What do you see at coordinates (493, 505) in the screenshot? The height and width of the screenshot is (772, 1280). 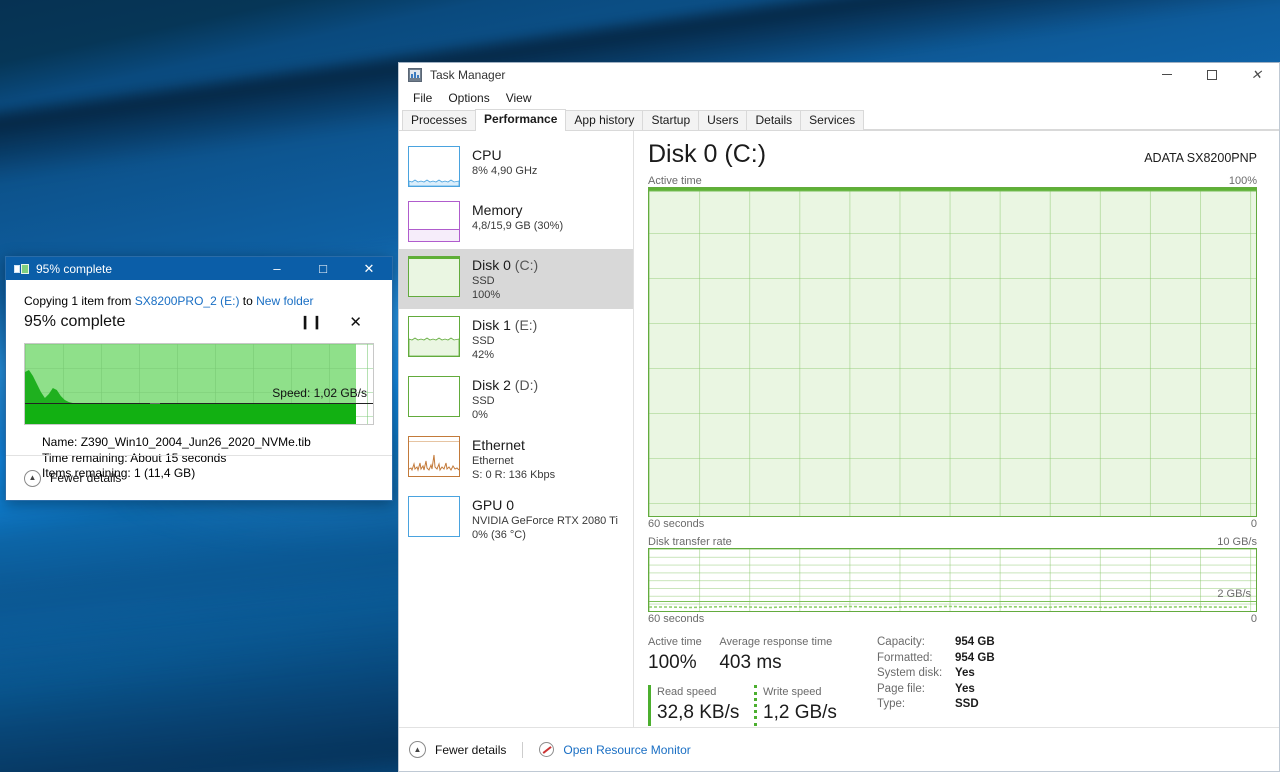 I see `gpu-name: GPU 0` at bounding box center [493, 505].